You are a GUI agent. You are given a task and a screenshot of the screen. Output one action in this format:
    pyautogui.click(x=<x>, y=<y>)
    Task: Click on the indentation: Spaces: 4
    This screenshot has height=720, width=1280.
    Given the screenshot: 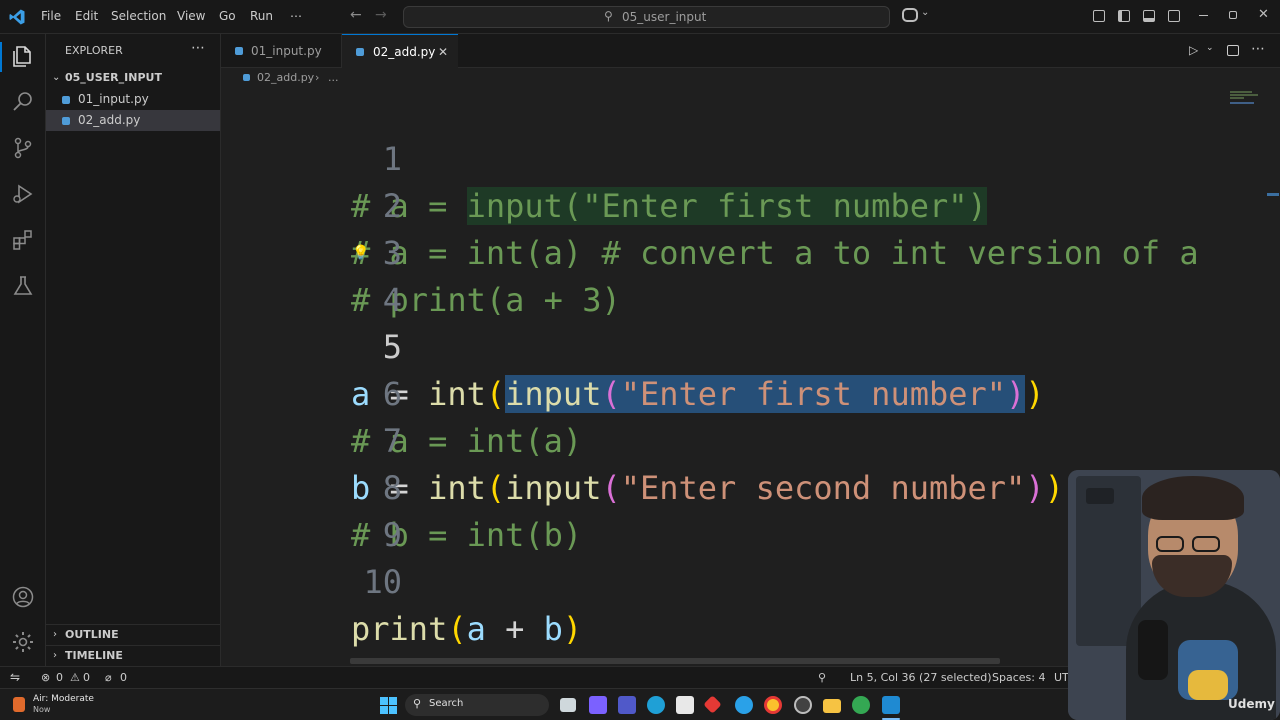 What is the action you would take?
    pyautogui.click(x=1018, y=677)
    